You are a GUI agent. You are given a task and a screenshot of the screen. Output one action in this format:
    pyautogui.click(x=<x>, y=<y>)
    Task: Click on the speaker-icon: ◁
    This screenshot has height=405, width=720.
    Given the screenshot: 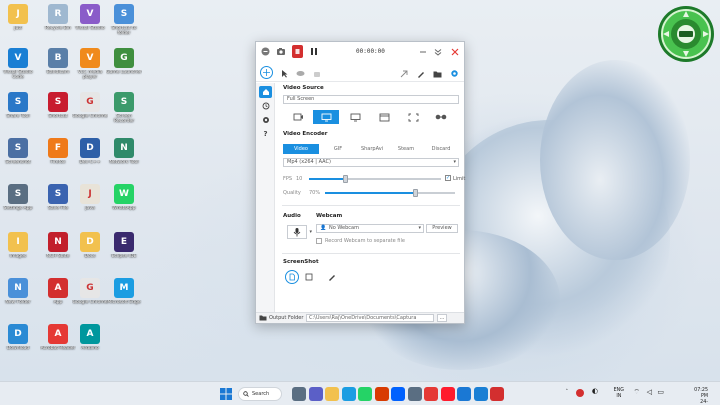 What is the action you would take?
    pyautogui.click(x=649, y=392)
    